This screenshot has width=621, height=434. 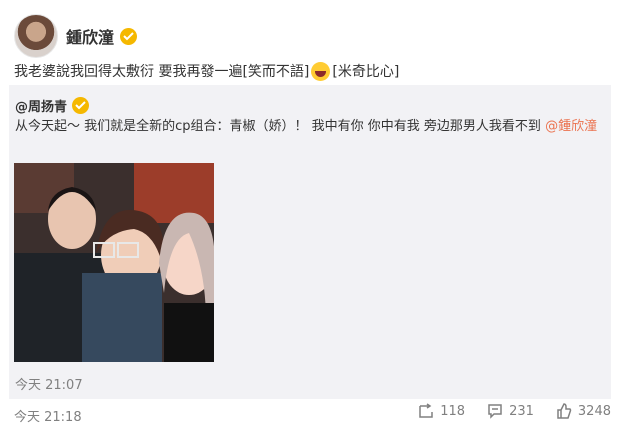 What do you see at coordinates (594, 411) in the screenshot?
I see `like-count: 3248` at bounding box center [594, 411].